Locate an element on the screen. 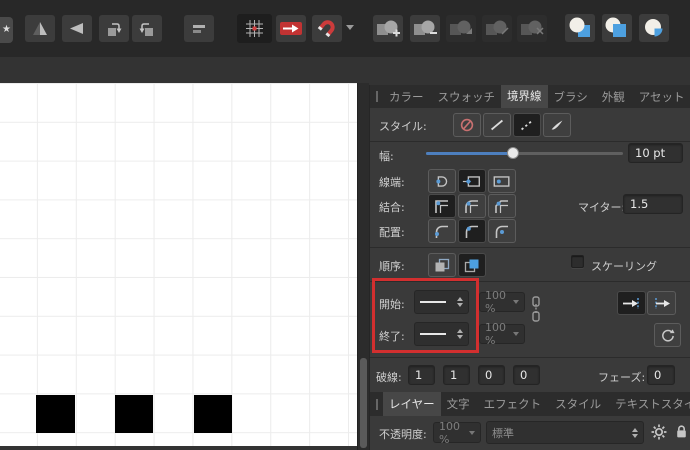  rotate-ccw-button is located at coordinates (114, 28).